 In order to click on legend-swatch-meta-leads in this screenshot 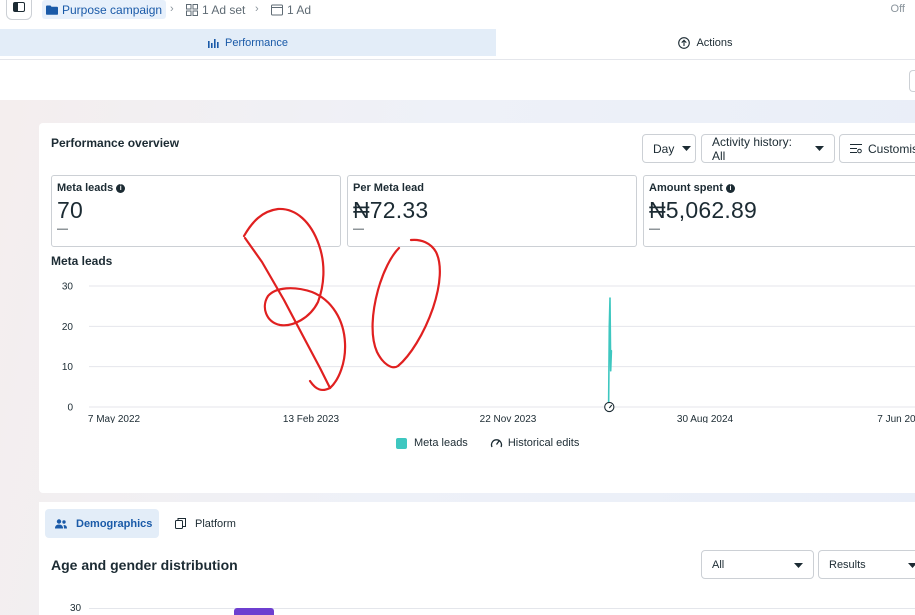, I will do `click(401, 443)`.